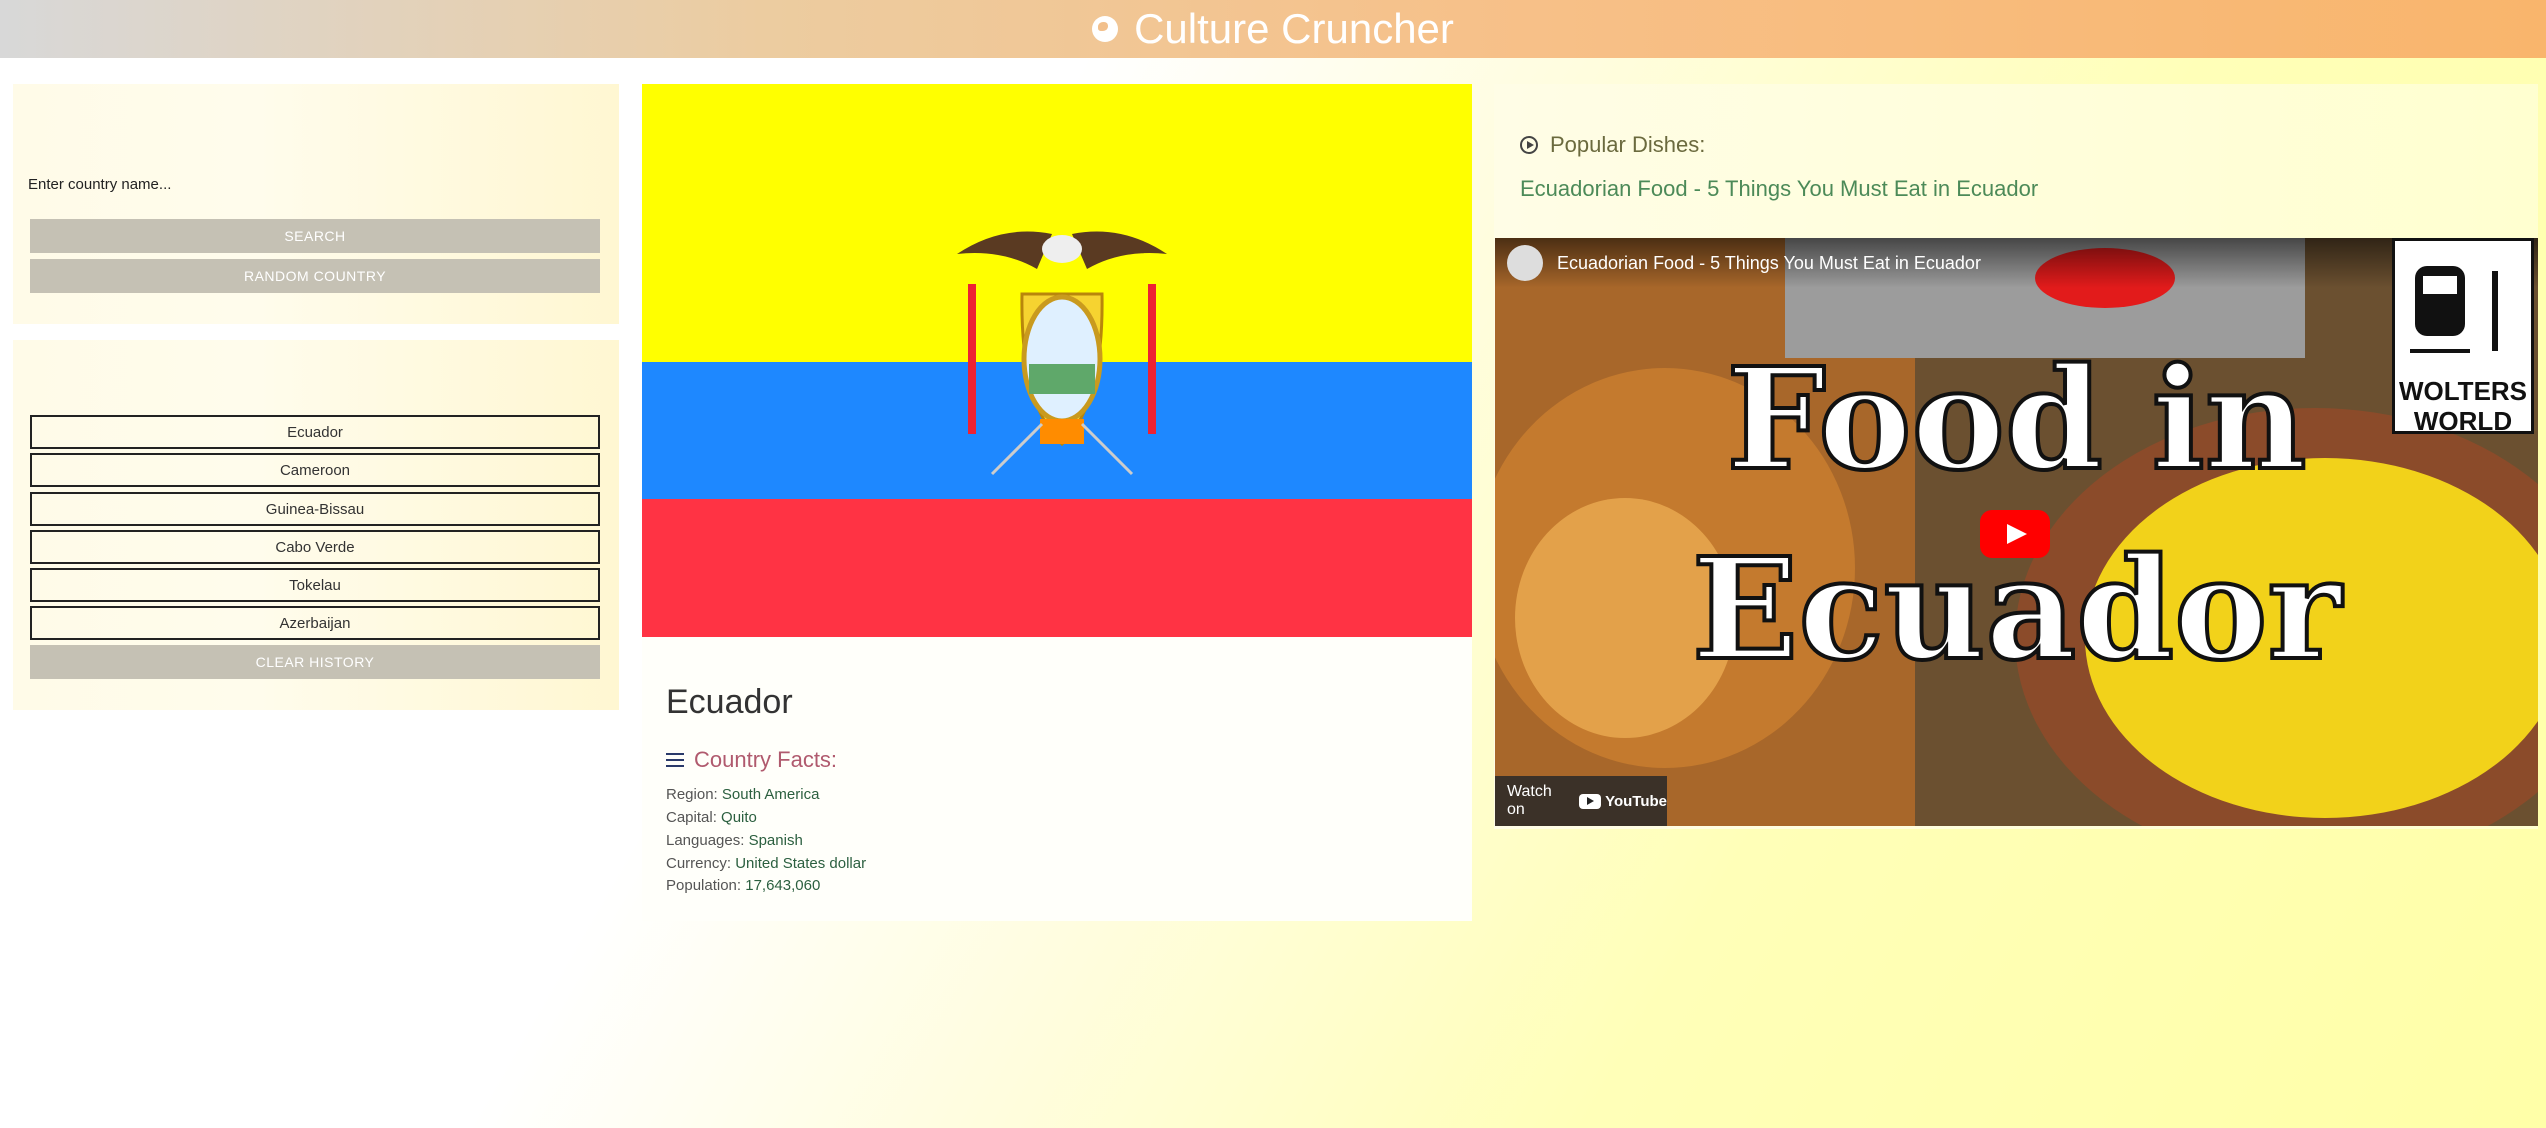 This screenshot has height=1128, width=2546. Describe the element at coordinates (315, 585) in the screenshot. I see `history-item-tokelau: Tokelau` at that location.